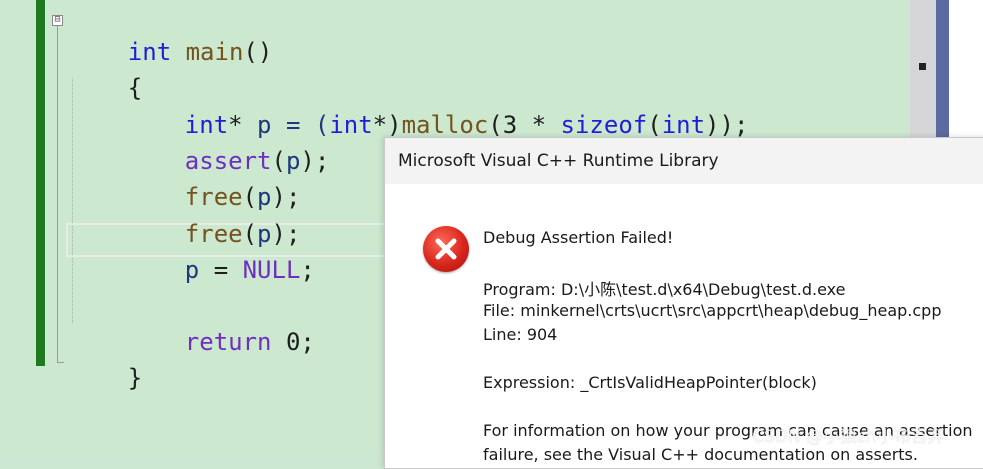  What do you see at coordinates (221, 254) in the screenshot?
I see `code-line-7: p = NULL;` at bounding box center [221, 254].